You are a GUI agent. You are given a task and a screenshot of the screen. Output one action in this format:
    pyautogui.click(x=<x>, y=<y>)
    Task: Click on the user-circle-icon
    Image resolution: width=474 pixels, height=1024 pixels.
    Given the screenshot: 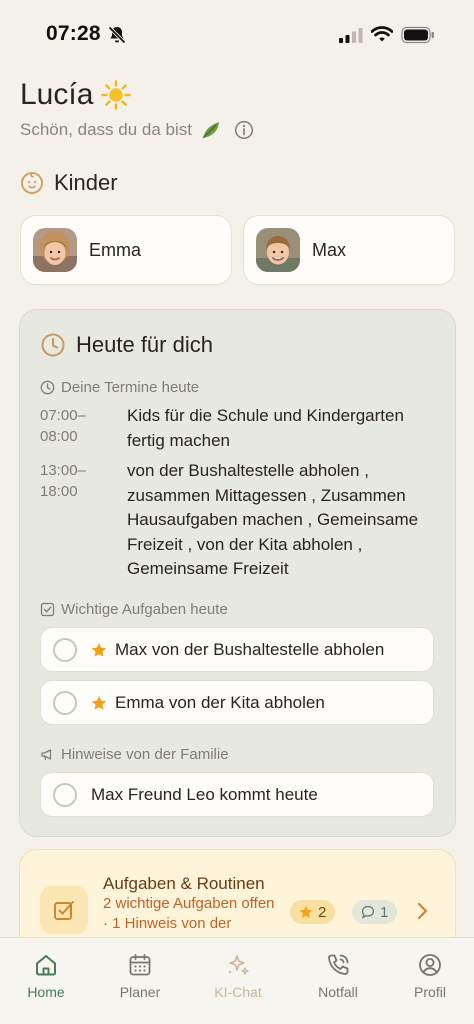 What is the action you would take?
    pyautogui.click(x=430, y=965)
    